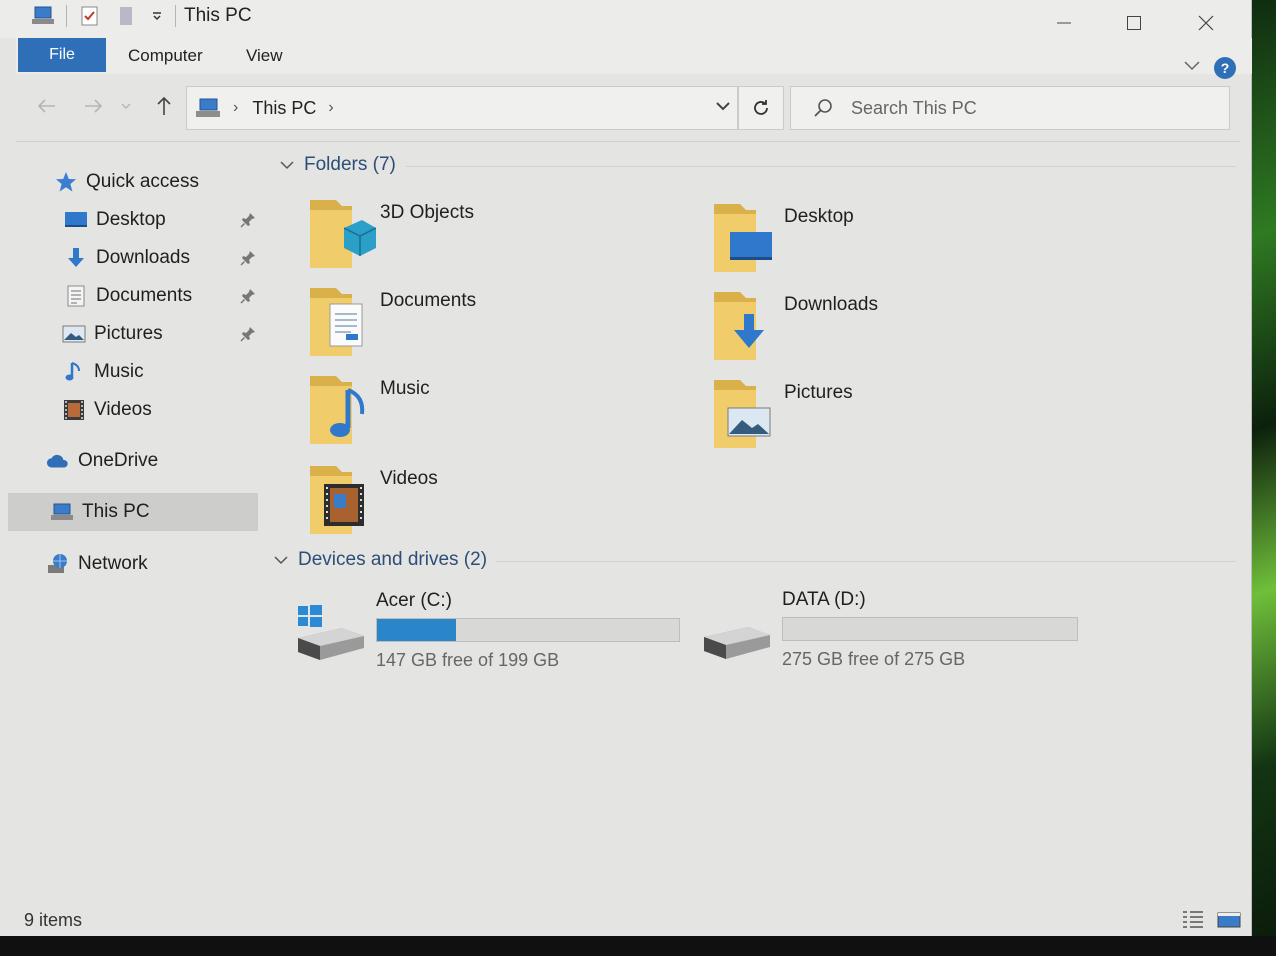  What do you see at coordinates (46, 106) in the screenshot?
I see `back-button` at bounding box center [46, 106].